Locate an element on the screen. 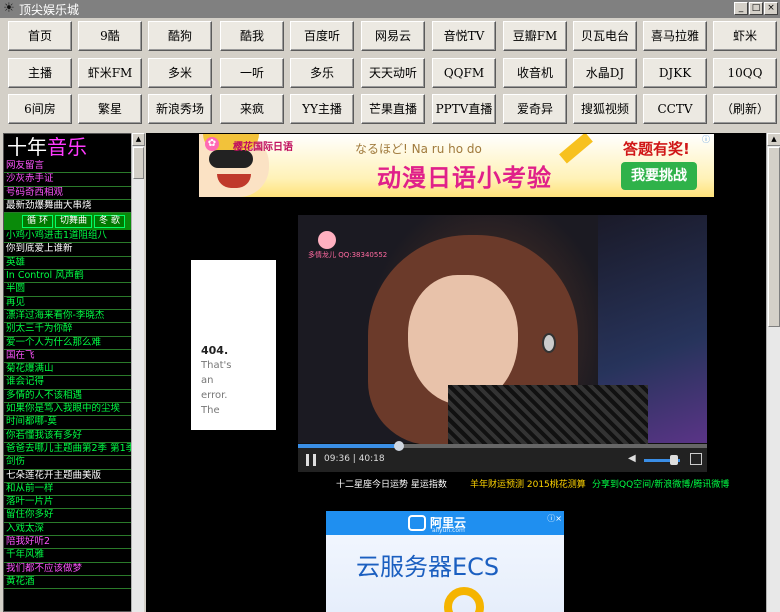 The width and height of the screenshot is (780, 612). nav-button-0-0: 首页 is located at coordinates (40, 36).